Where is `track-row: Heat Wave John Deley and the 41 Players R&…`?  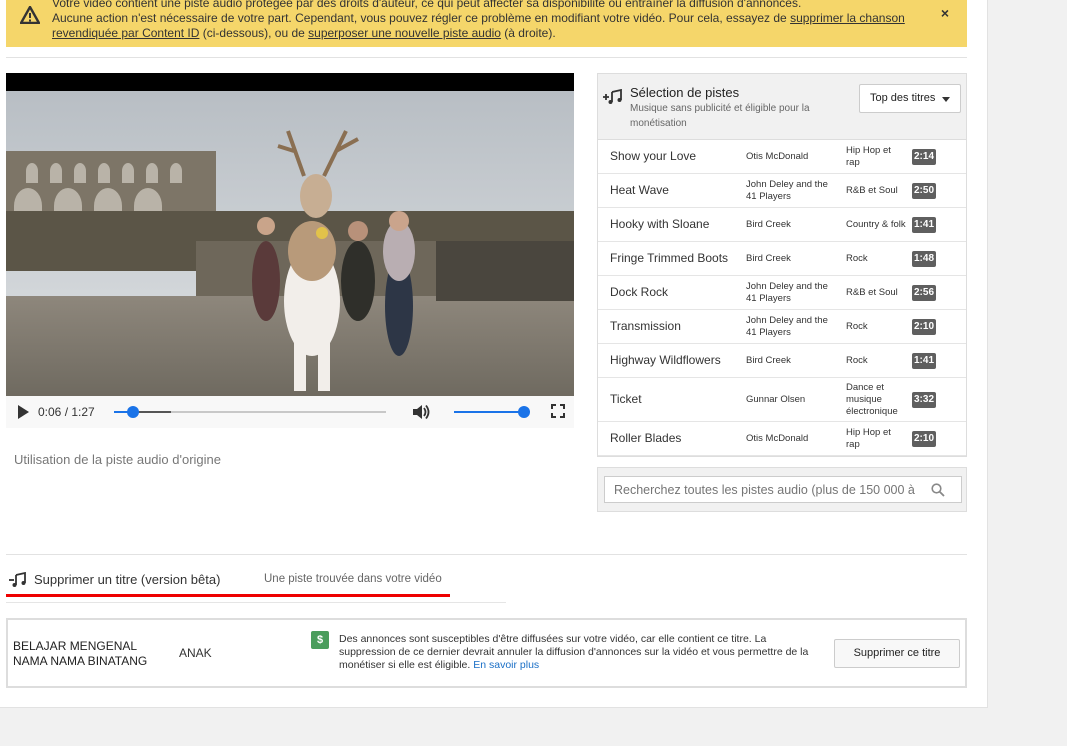 track-row: Heat Wave John Deley and the 41 Players R&… is located at coordinates (782, 191).